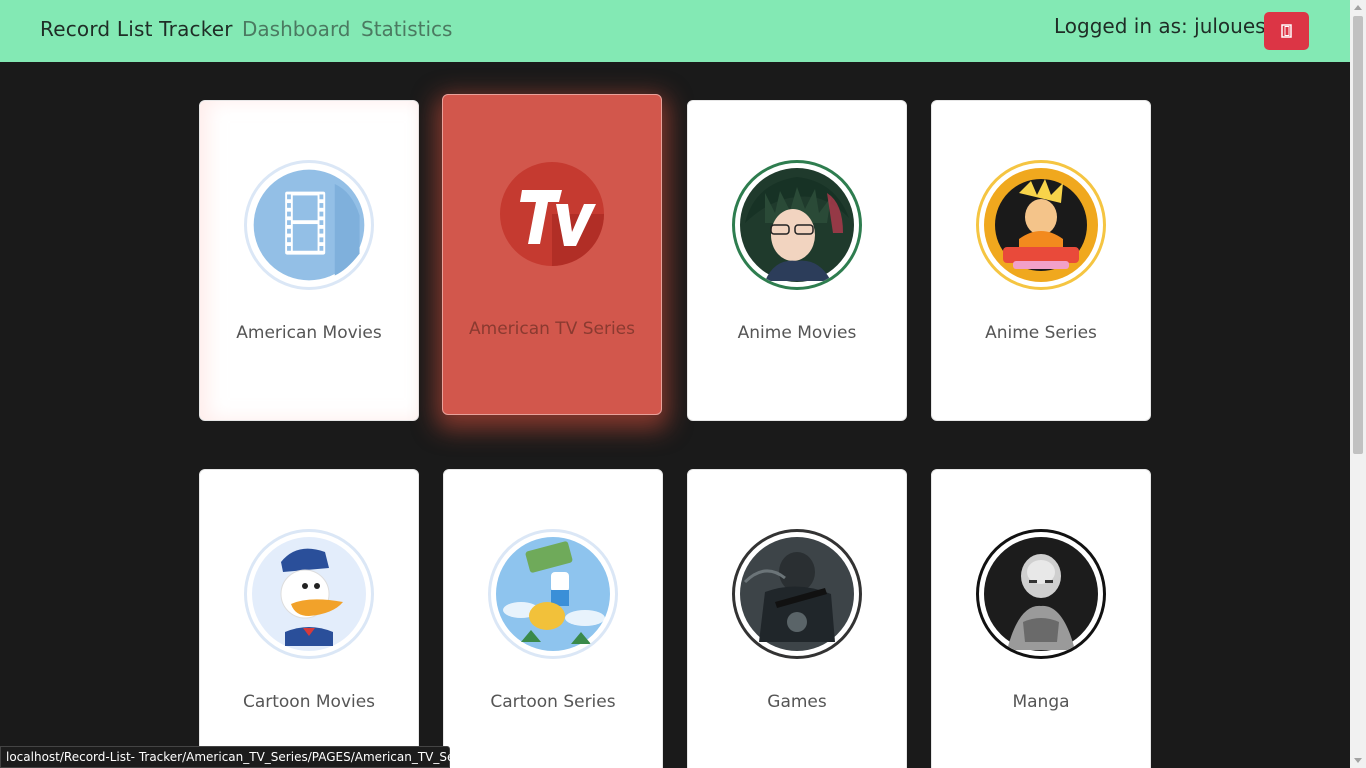 The width and height of the screenshot is (1366, 768). What do you see at coordinates (797, 225) in the screenshot?
I see `anime-character-avatar` at bounding box center [797, 225].